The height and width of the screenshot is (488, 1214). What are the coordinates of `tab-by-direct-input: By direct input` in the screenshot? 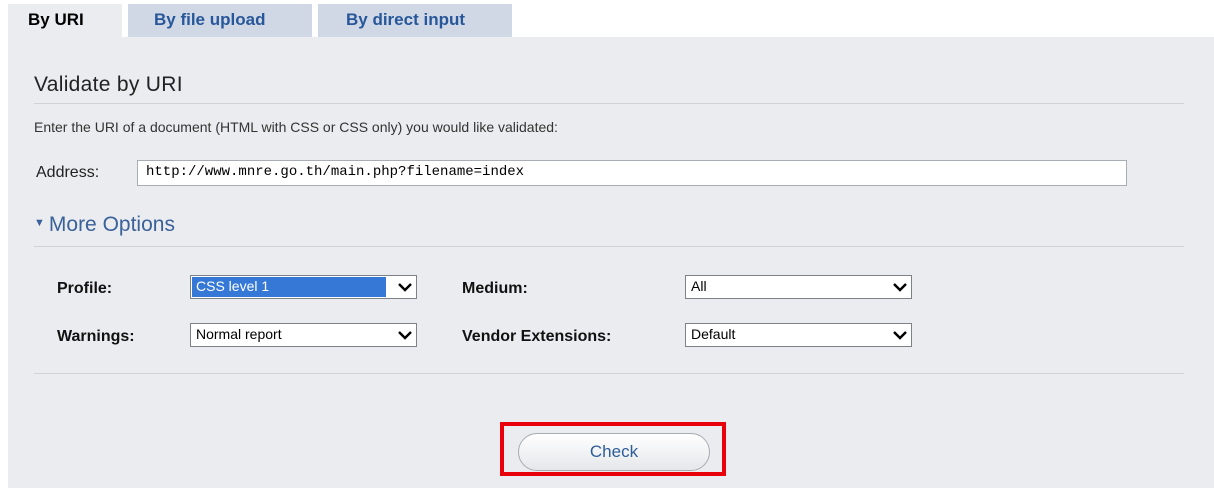 It's located at (415, 20).